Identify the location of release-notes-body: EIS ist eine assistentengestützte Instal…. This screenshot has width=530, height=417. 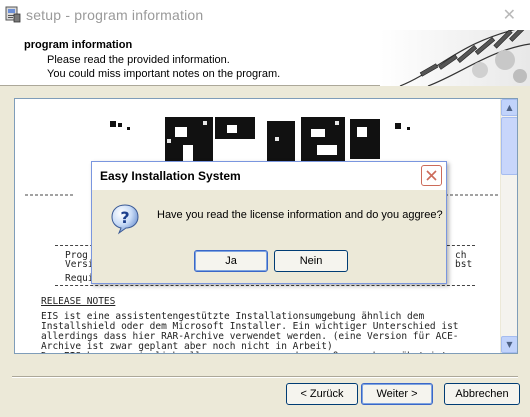
(250, 332).